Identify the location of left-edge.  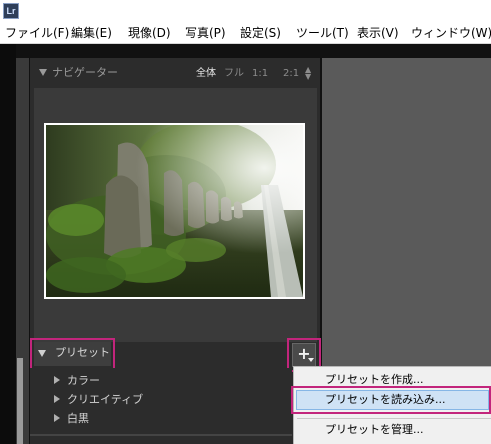
(8, 244).